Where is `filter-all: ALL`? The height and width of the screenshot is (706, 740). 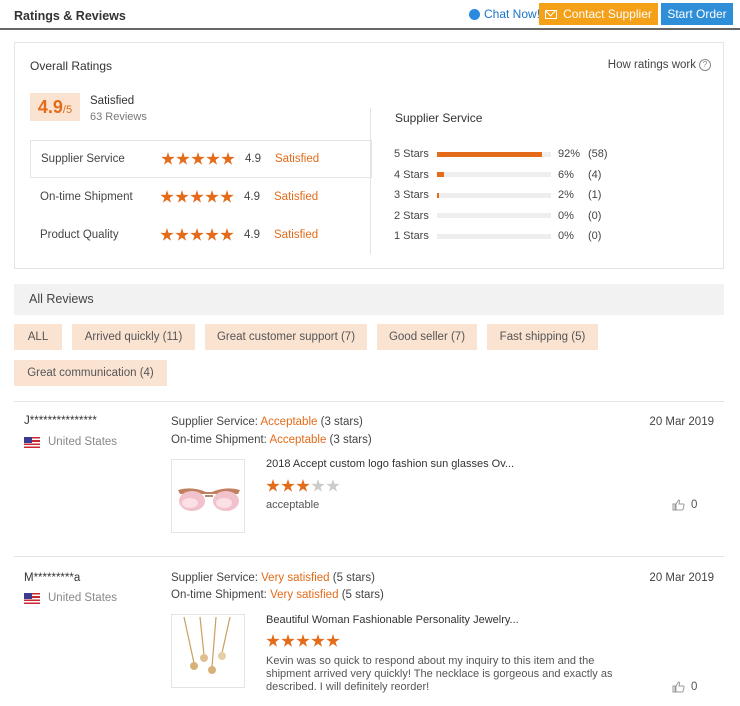
filter-all: ALL is located at coordinates (38, 337).